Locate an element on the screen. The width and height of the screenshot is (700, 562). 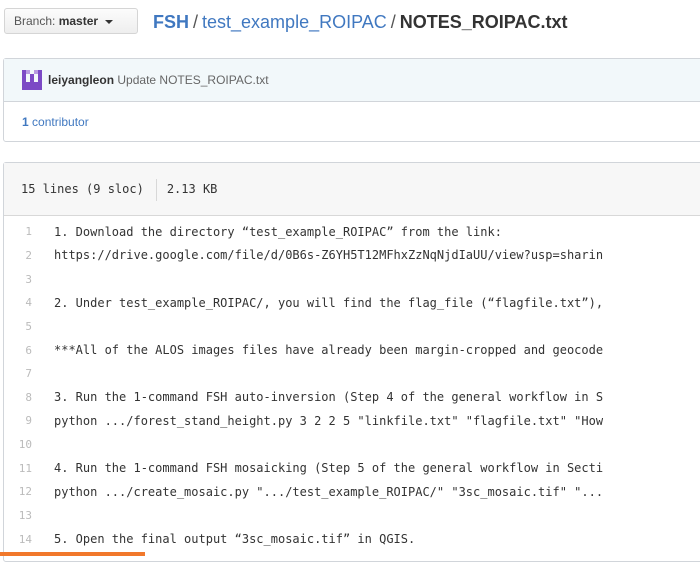
code-line: 3 is located at coordinates (352, 279).